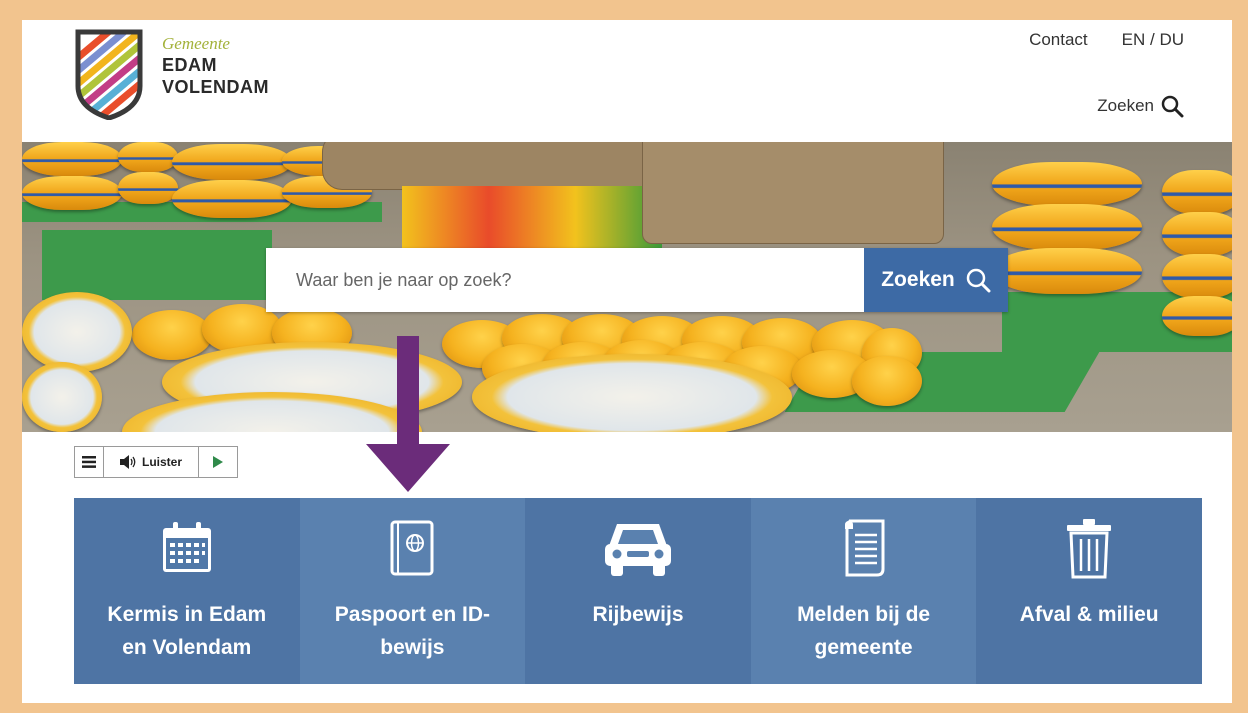 This screenshot has height=713, width=1248. Describe the element at coordinates (565, 280) in the screenshot. I see `hero-search-input` at that location.